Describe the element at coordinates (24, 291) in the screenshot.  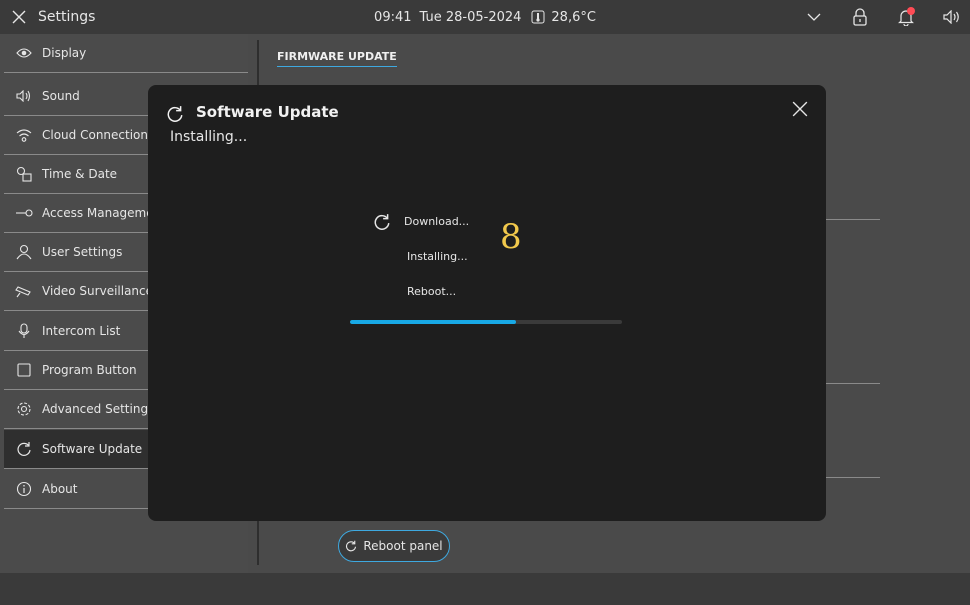
I see `camera-icon` at that location.